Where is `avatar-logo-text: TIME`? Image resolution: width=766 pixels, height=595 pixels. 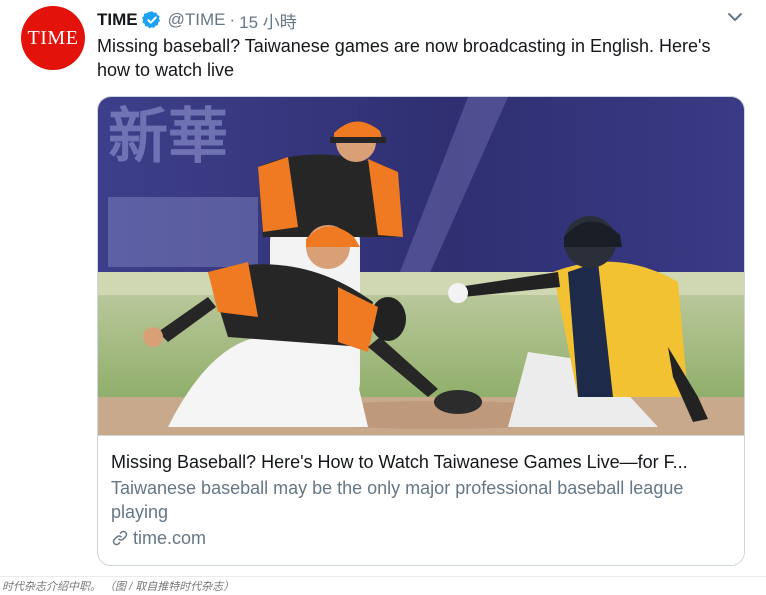
avatar-logo-text: TIME is located at coordinates (53, 37).